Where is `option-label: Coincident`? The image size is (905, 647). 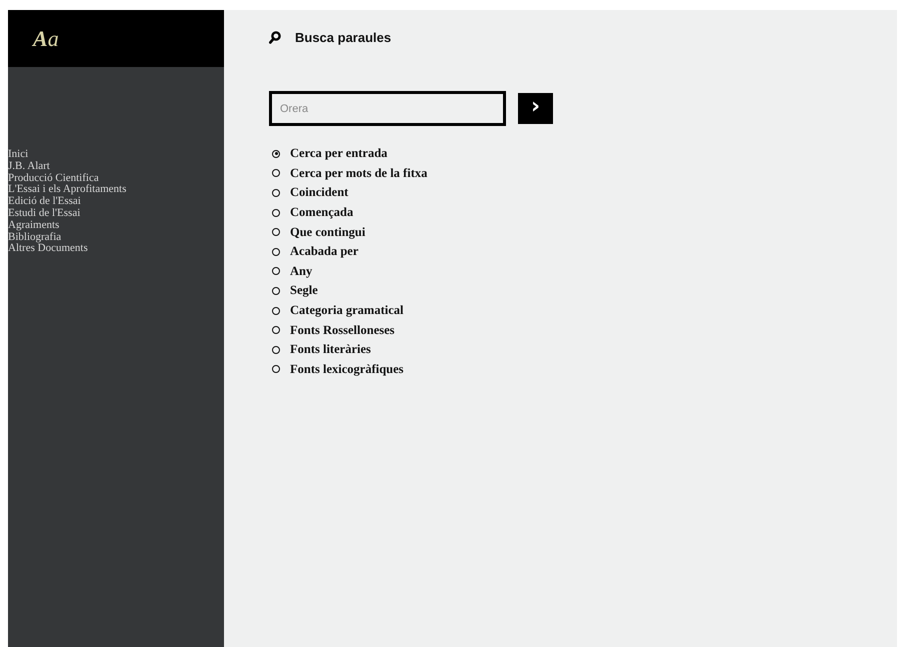 option-label: Coincident is located at coordinates (319, 192).